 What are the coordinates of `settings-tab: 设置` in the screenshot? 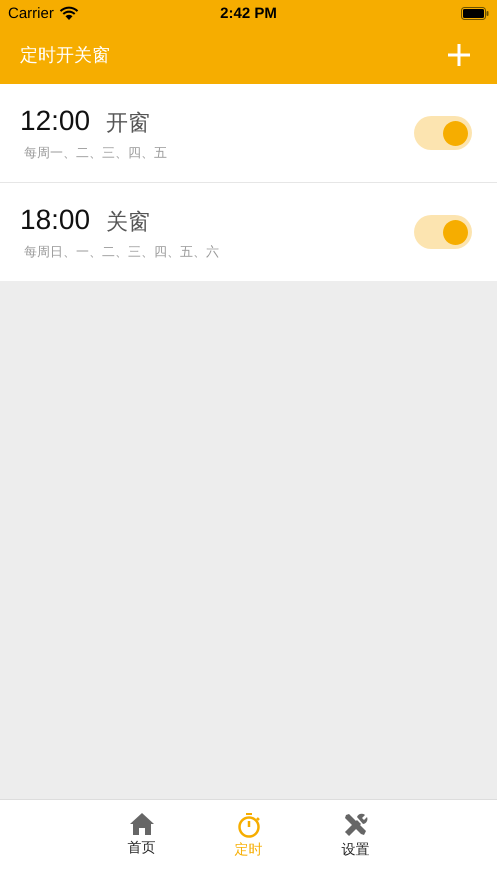 It's located at (355, 838).